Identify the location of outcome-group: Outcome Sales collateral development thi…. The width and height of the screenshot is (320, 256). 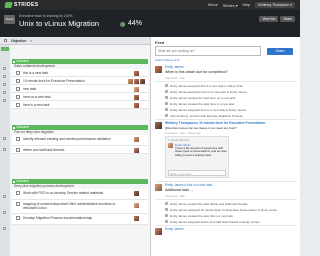
(80, 84).